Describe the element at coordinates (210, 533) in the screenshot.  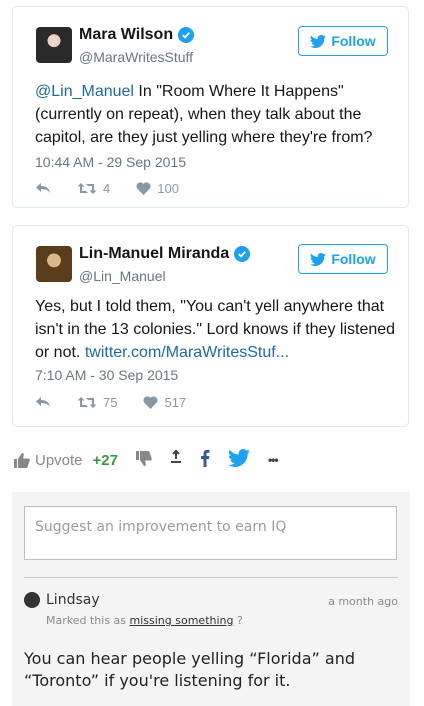
I see `suggest-improvement-input: Suggest an improvement to earn IQ` at that location.